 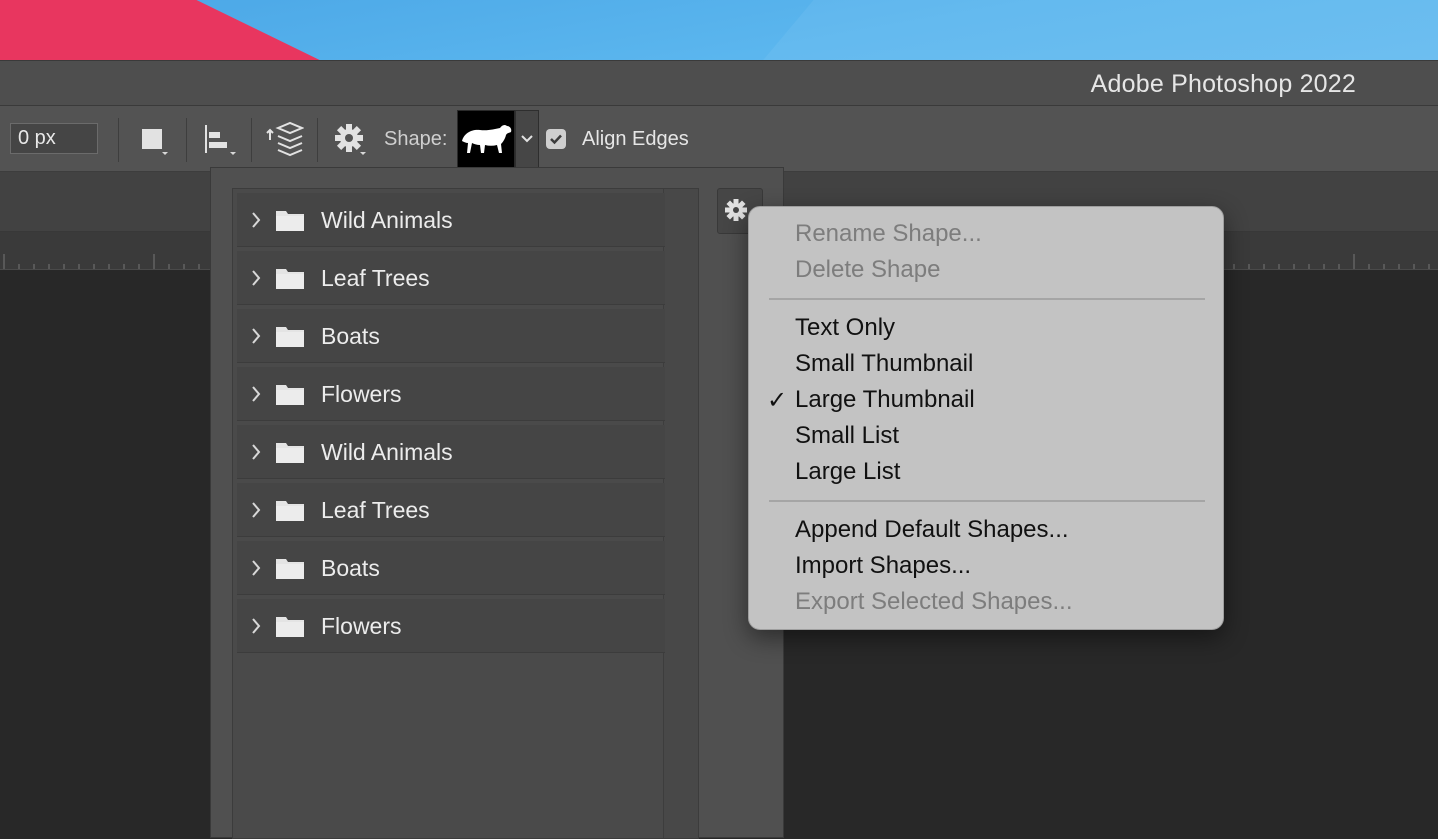 I want to click on gear-icon, so click(x=350, y=139).